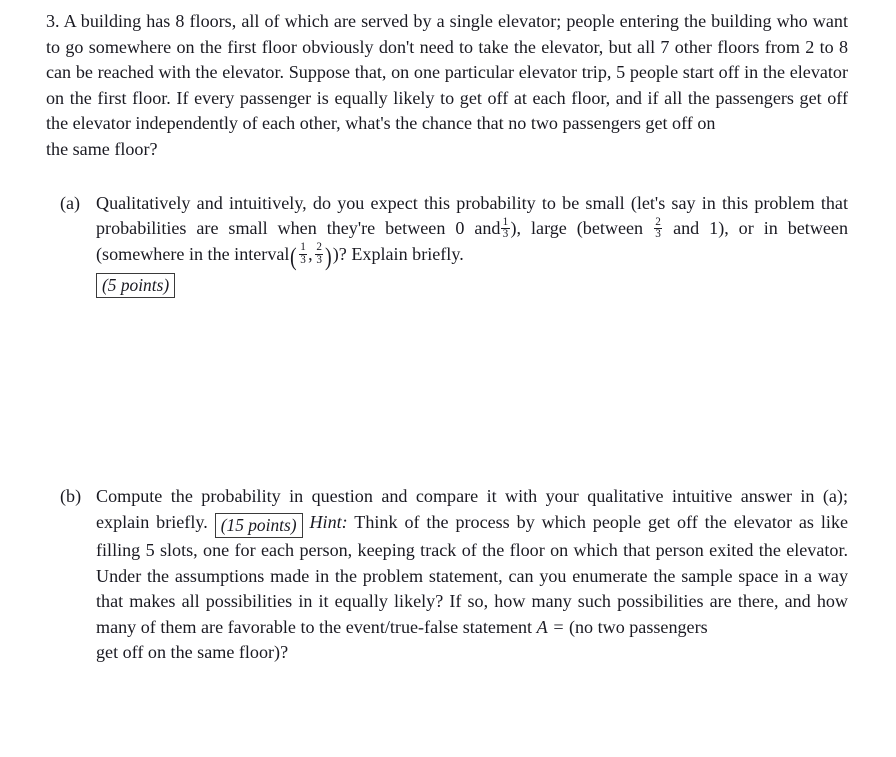 Image resolution: width=896 pixels, height=757 pixels. What do you see at coordinates (638, 626) in the screenshot?
I see `part-b-text-segment-3: (no two passengers` at bounding box center [638, 626].